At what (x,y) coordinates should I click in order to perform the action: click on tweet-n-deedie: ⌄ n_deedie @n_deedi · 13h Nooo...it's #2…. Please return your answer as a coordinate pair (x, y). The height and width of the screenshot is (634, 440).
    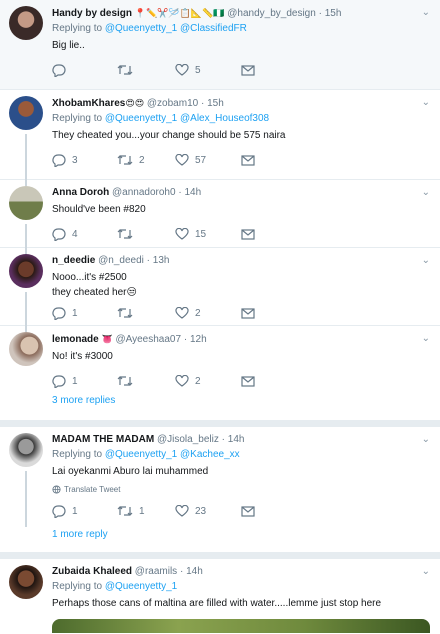
    Looking at the image, I should click on (220, 286).